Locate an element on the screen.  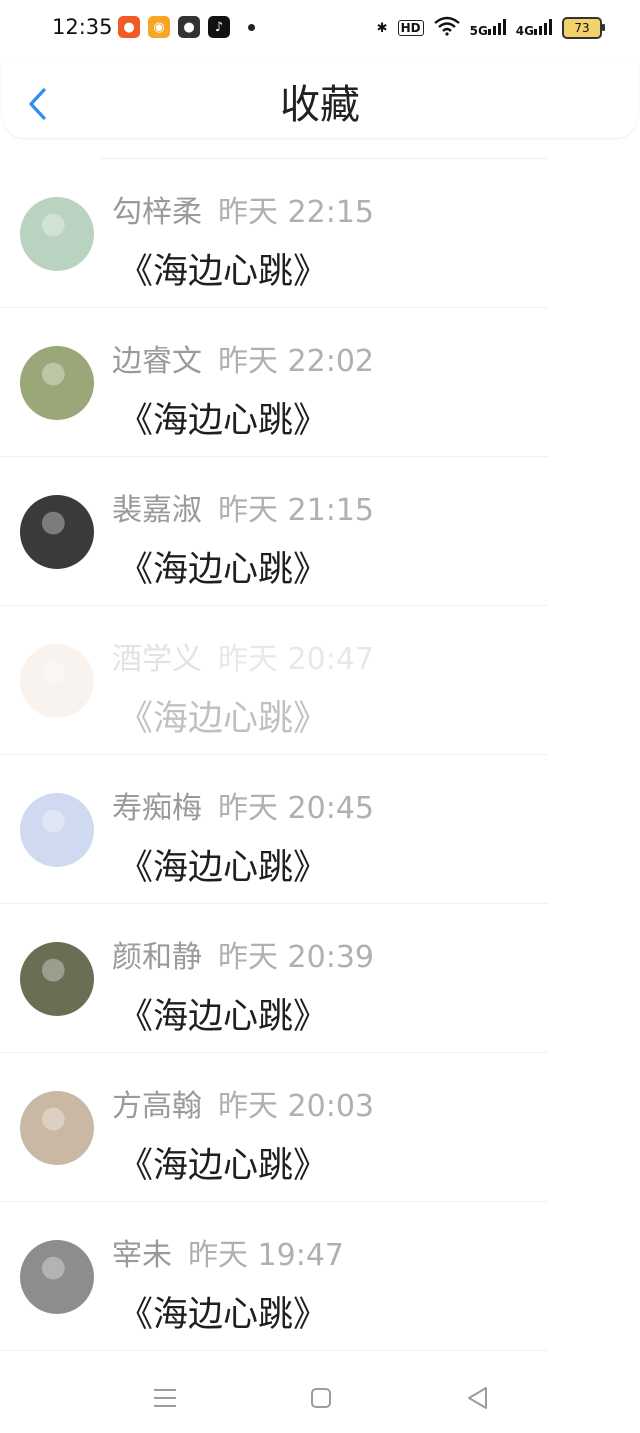
item-meta: 方高翰 昨天 20:03 is located at coordinates (243, 1103).